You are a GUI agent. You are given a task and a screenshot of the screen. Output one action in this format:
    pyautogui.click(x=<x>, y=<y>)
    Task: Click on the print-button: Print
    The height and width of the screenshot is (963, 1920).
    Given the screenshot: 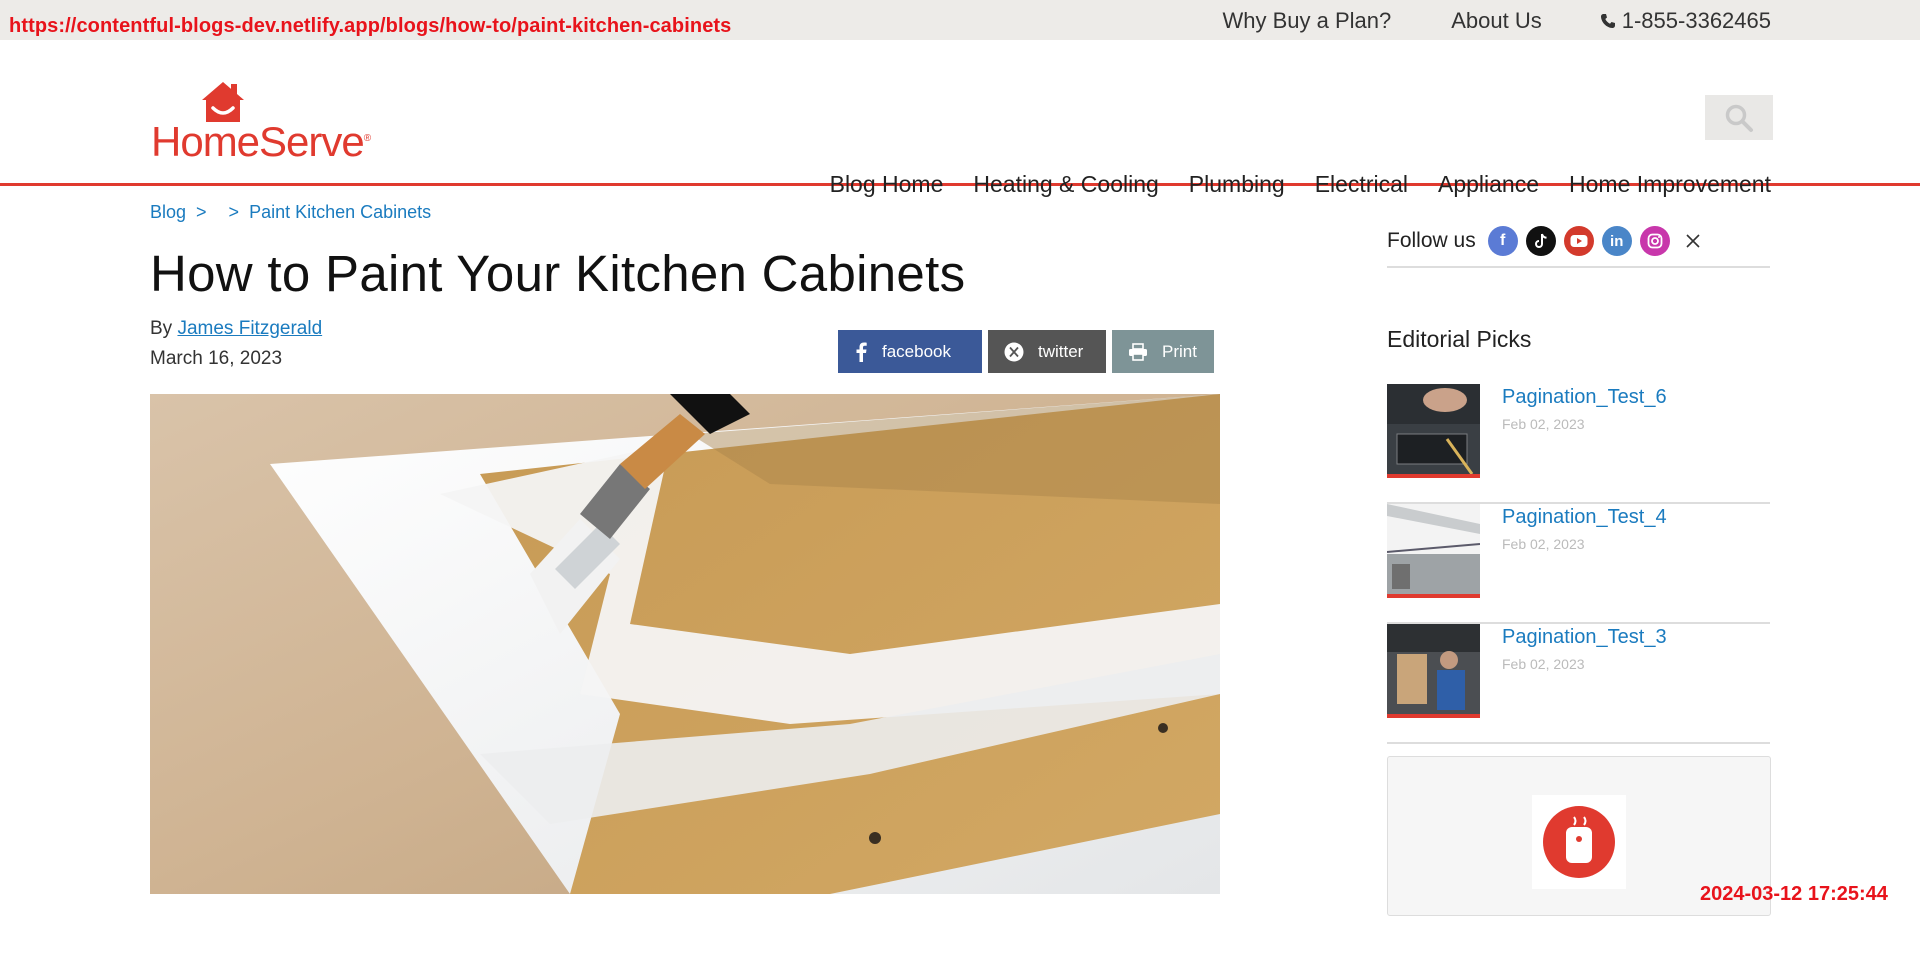 What is the action you would take?
    pyautogui.click(x=1163, y=351)
    